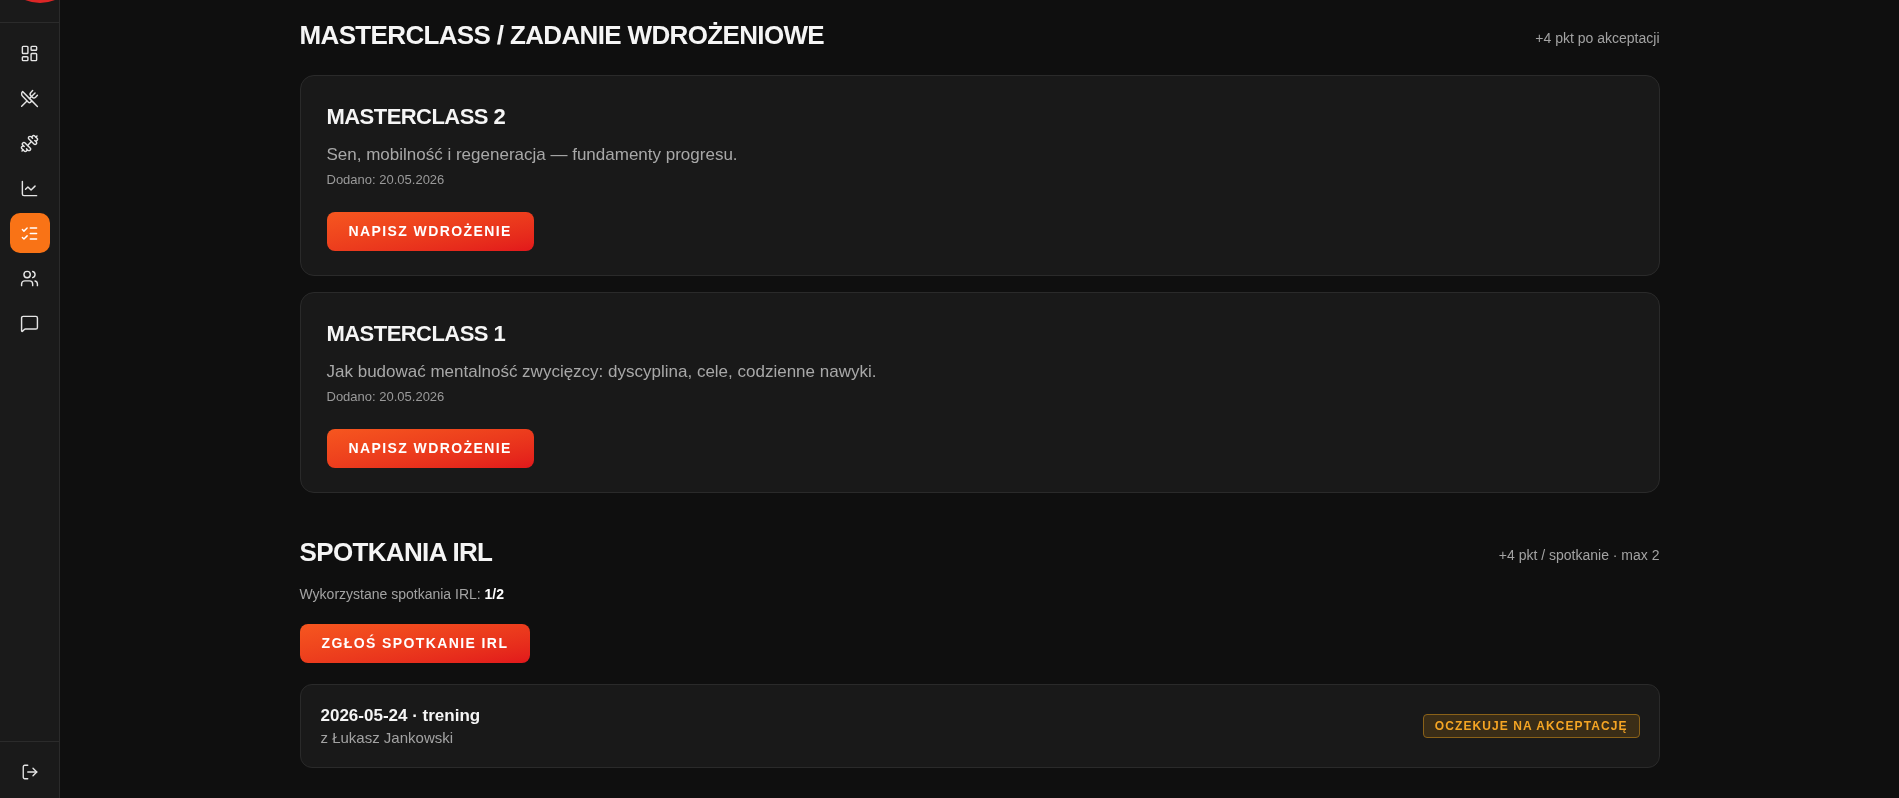 This screenshot has height=798, width=1899. Describe the element at coordinates (1531, 726) in the screenshot. I see `status-badge: OCZEKUJE NA AKCEPTACJĘ` at that location.